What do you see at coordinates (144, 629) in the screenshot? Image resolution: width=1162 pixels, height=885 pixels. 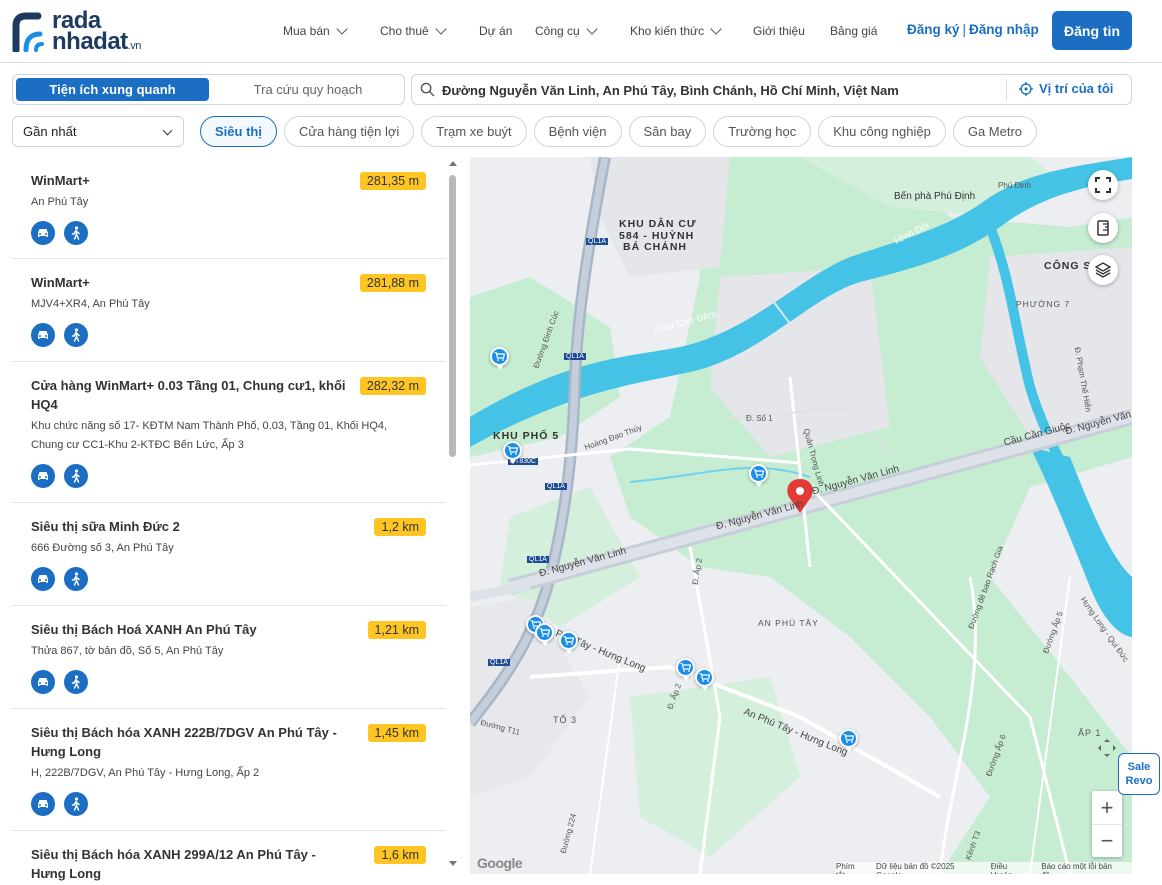 I see `item-name: Siêu thị Bách Hoá XANH An Phú Tây` at bounding box center [144, 629].